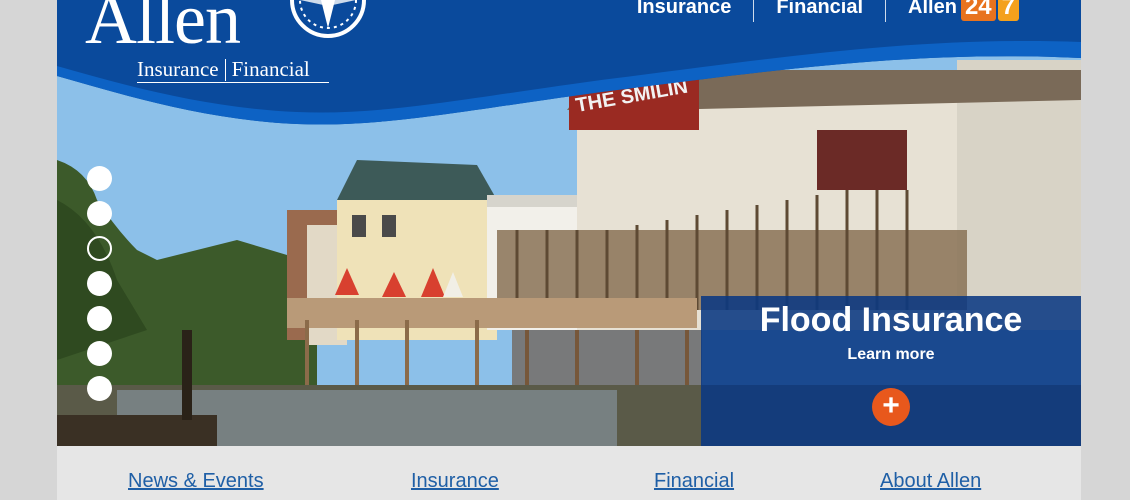 The height and width of the screenshot is (500, 1130). I want to click on logo-financial: Financial, so click(270, 69).